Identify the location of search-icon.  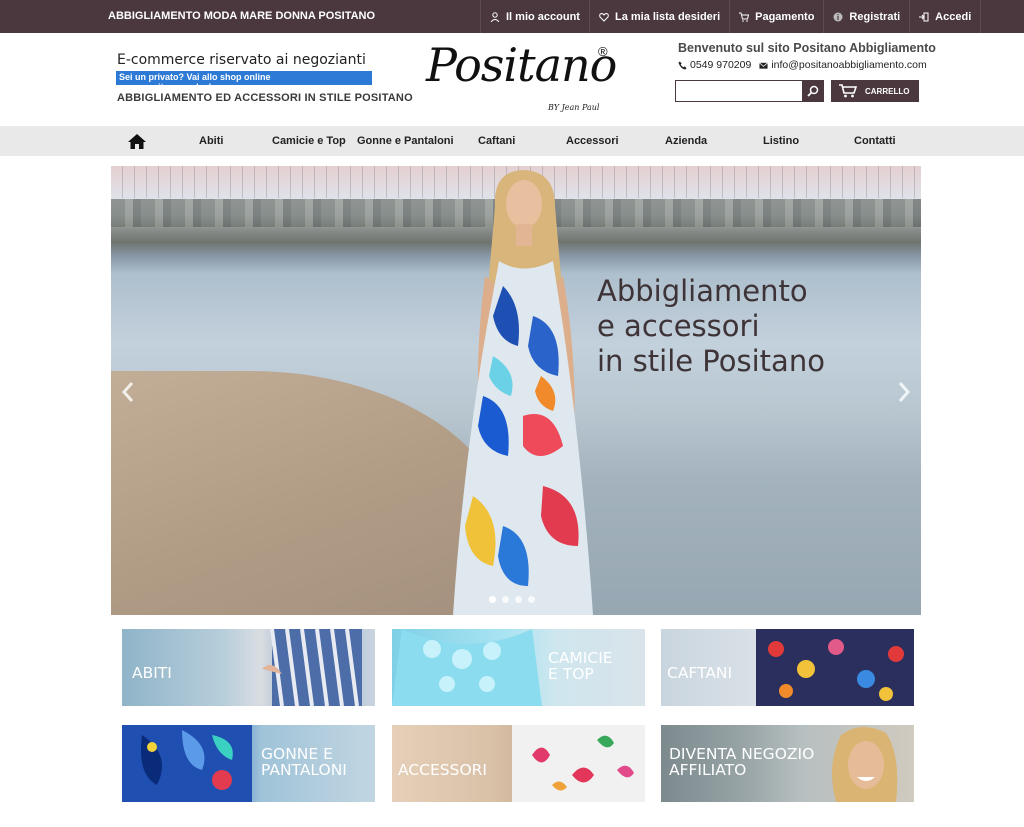
(812, 91).